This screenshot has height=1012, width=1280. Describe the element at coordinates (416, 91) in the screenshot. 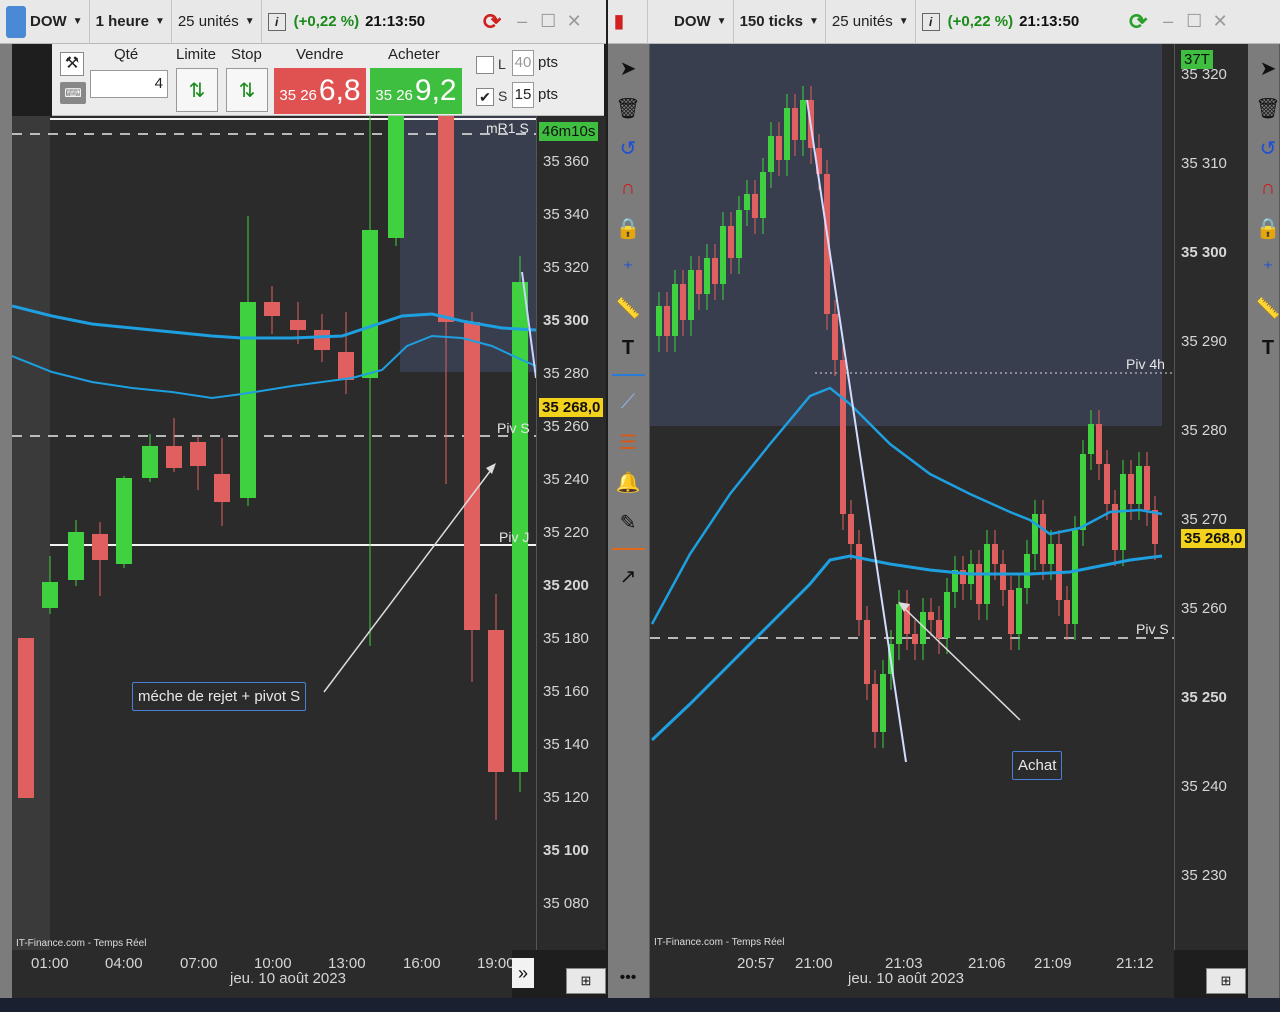

I see `buy-button: 35 26 9,2` at that location.